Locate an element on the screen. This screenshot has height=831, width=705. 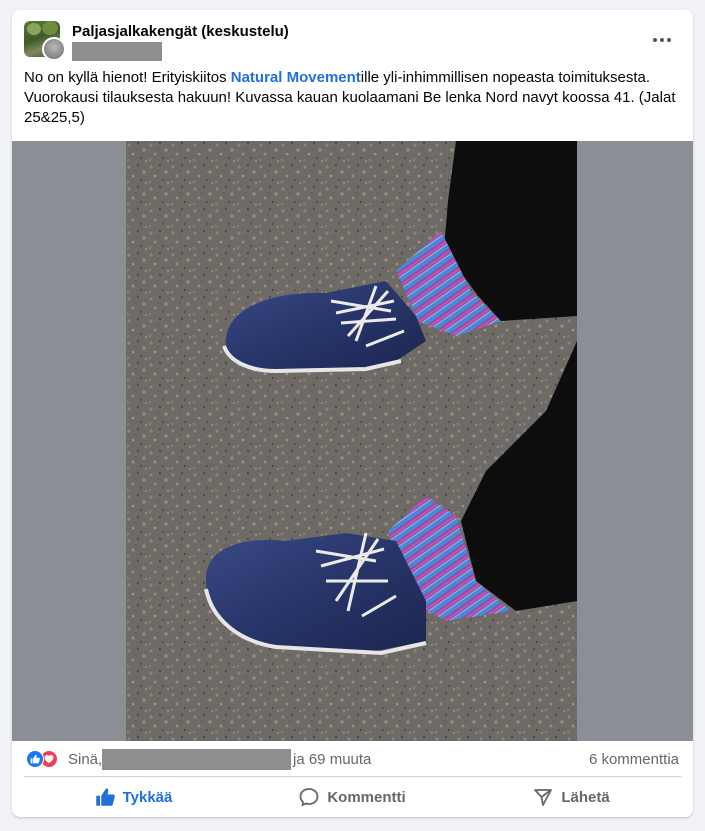
share-button-label: Lähetä is located at coordinates (585, 797).